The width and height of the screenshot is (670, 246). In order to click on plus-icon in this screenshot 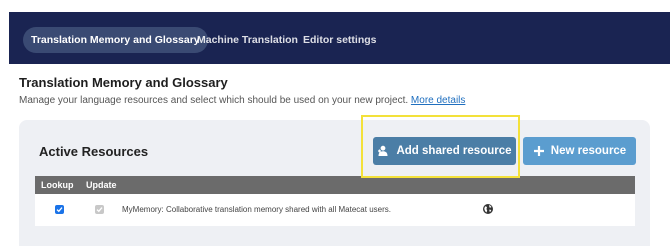, I will do `click(538, 151)`.